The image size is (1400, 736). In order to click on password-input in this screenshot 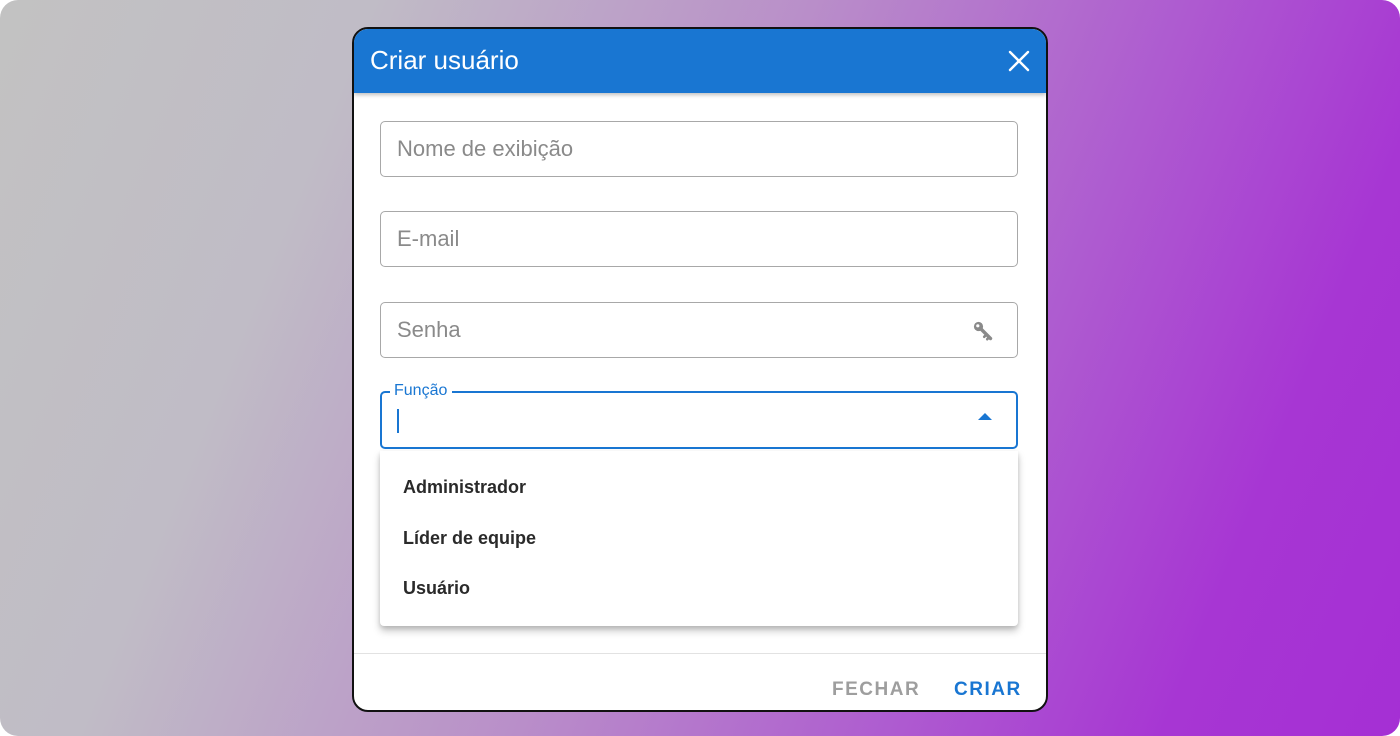, I will do `click(677, 330)`.